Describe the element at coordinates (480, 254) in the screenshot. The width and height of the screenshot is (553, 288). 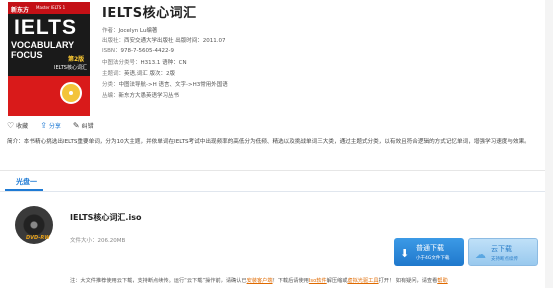
I see `cloud-icon: ☁` at that location.